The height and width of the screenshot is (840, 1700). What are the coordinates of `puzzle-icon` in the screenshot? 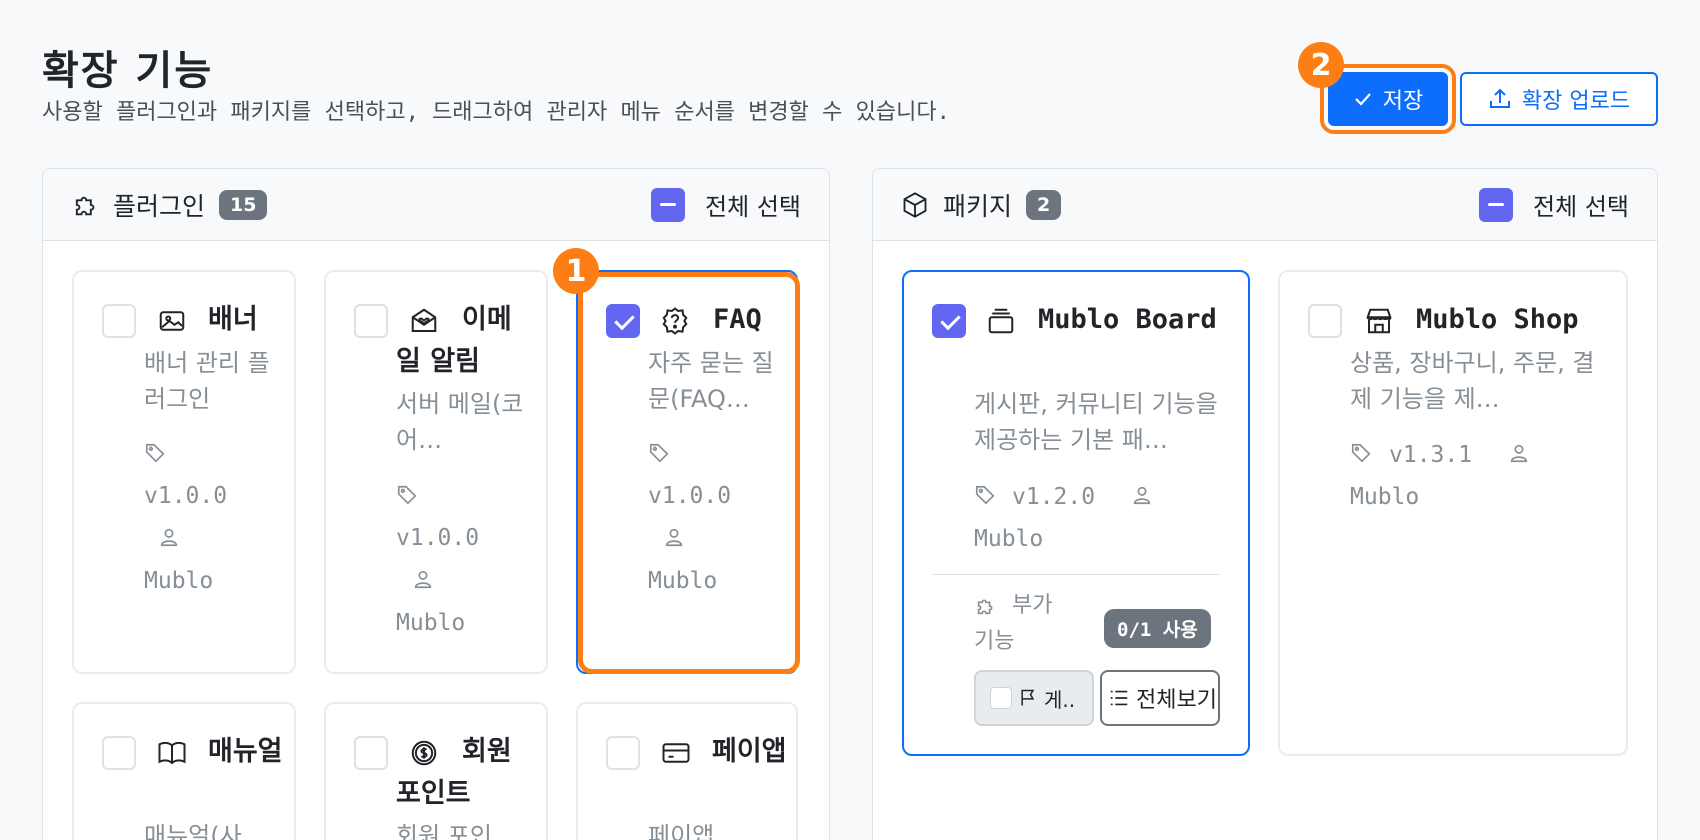 It's located at (85, 205).